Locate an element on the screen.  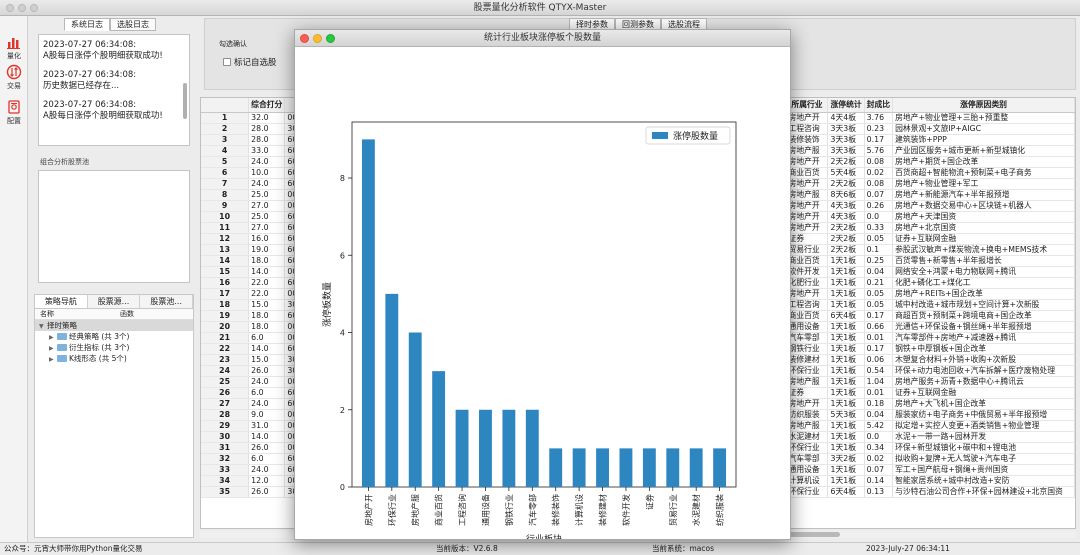
log-scrollbar-thumb is located at coordinates (185, 101).